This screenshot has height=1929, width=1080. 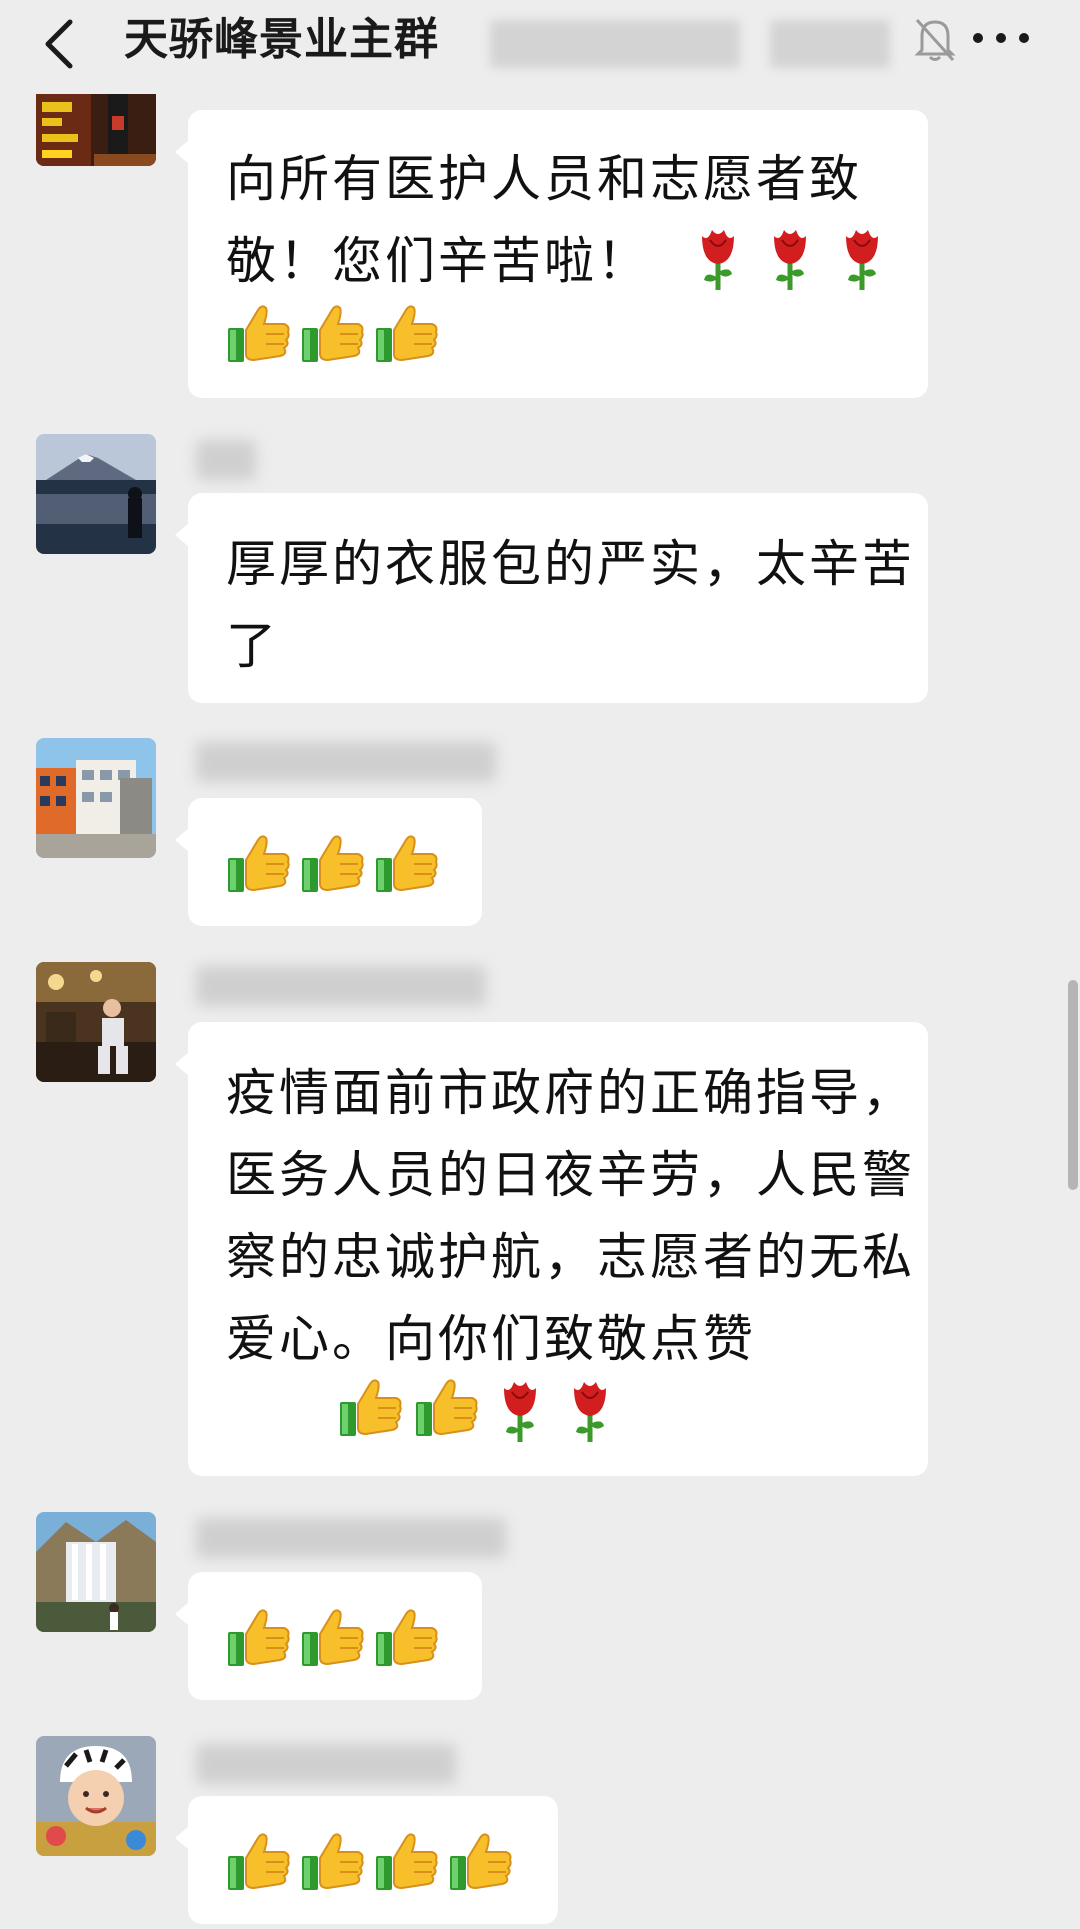 What do you see at coordinates (281, 39) in the screenshot?
I see `chat-title: 天骄峰景业主群` at bounding box center [281, 39].